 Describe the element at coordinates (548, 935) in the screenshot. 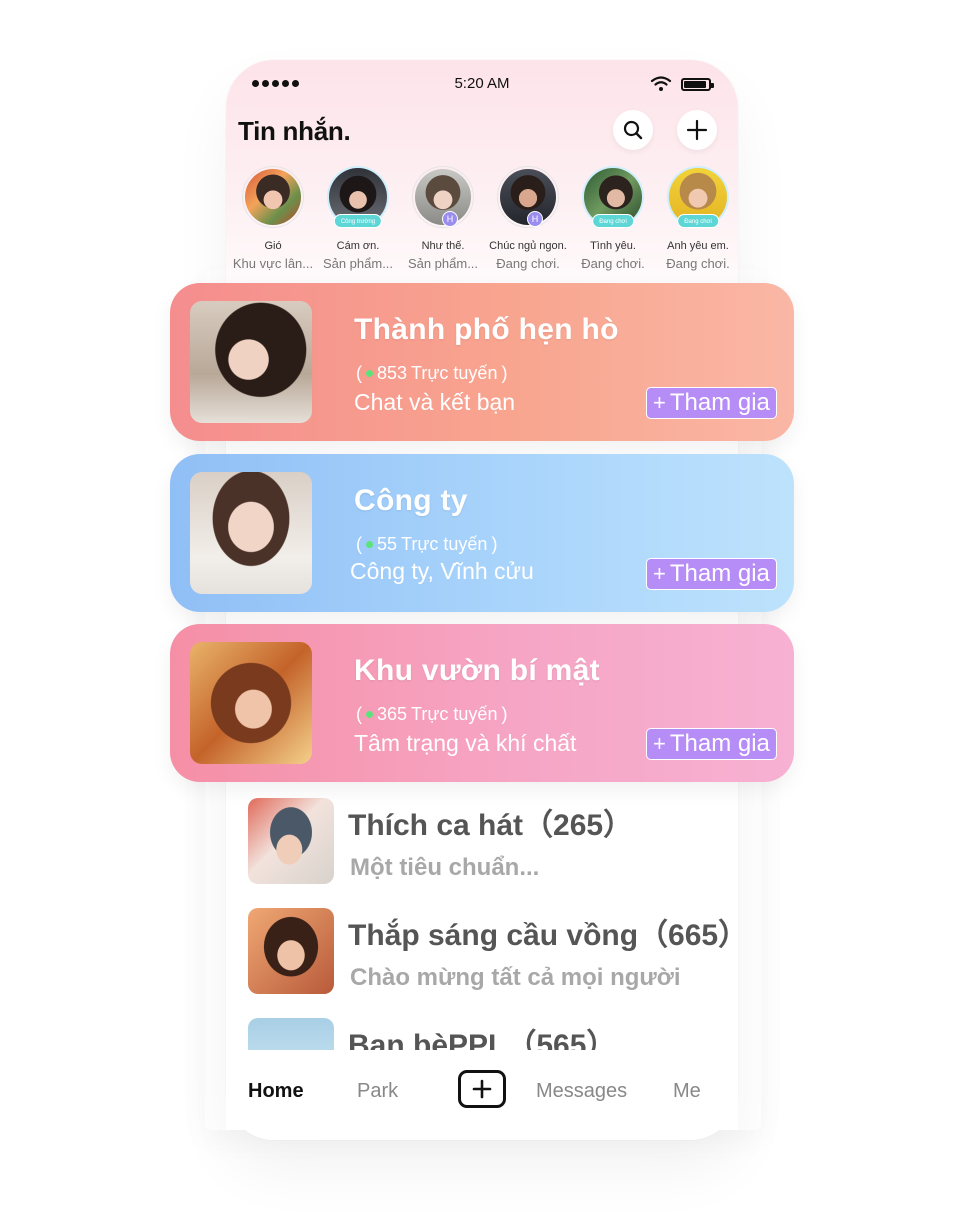

I see `group-title: Thắp sáng cầu vồng（665）` at that location.